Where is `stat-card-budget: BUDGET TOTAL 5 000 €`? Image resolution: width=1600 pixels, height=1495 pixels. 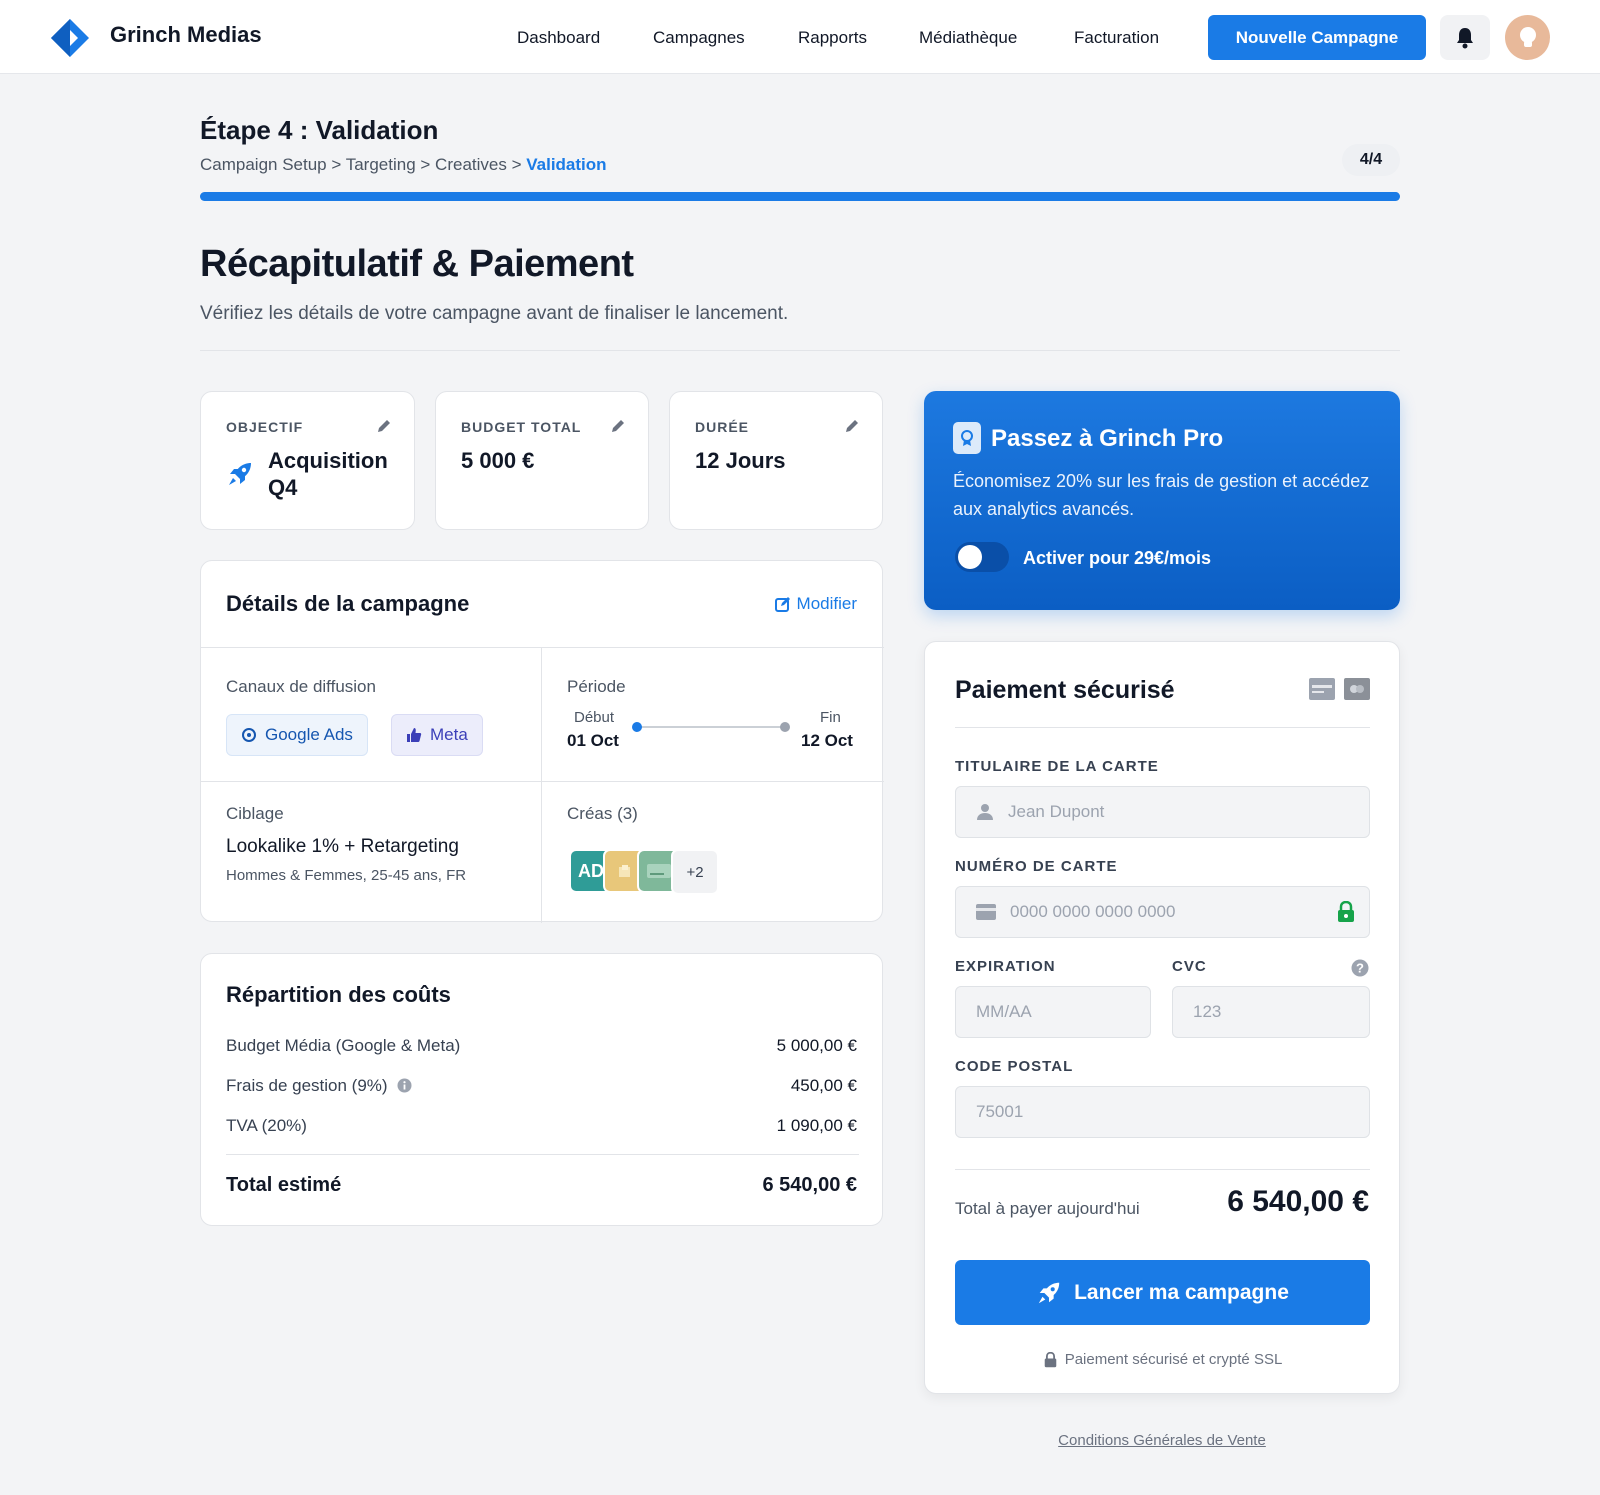 stat-card-budget: BUDGET TOTAL 5 000 € is located at coordinates (542, 460).